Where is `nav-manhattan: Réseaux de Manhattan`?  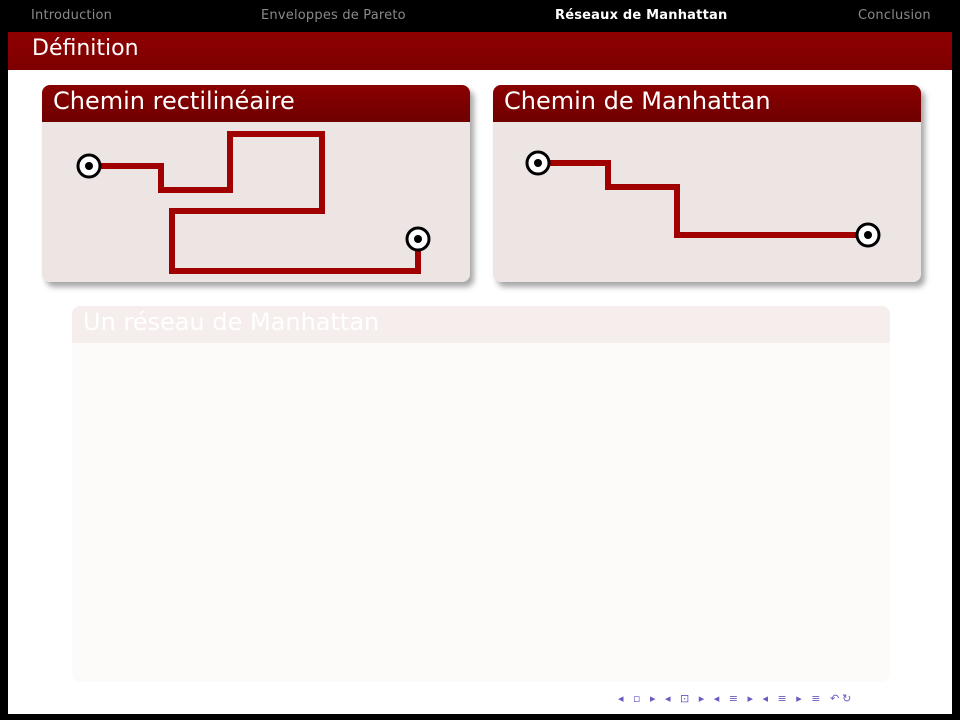
nav-manhattan: Réseaux de Manhattan is located at coordinates (641, 15).